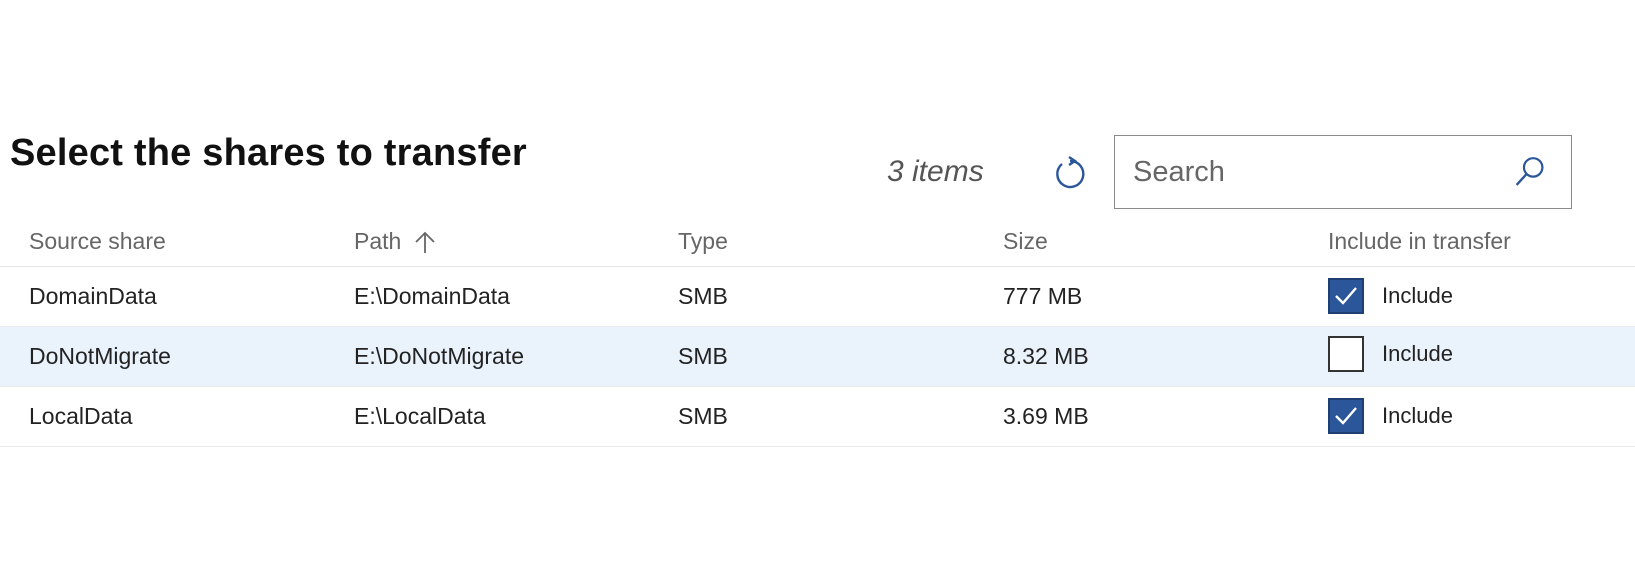  Describe the element at coordinates (162, 416) in the screenshot. I see `cell-source-share: LocalData` at that location.